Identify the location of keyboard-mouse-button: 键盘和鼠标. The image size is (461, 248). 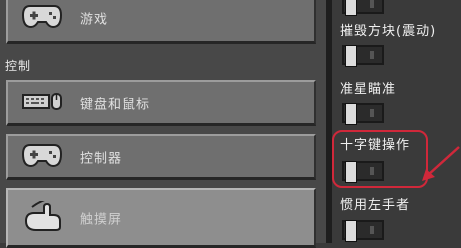
(161, 103).